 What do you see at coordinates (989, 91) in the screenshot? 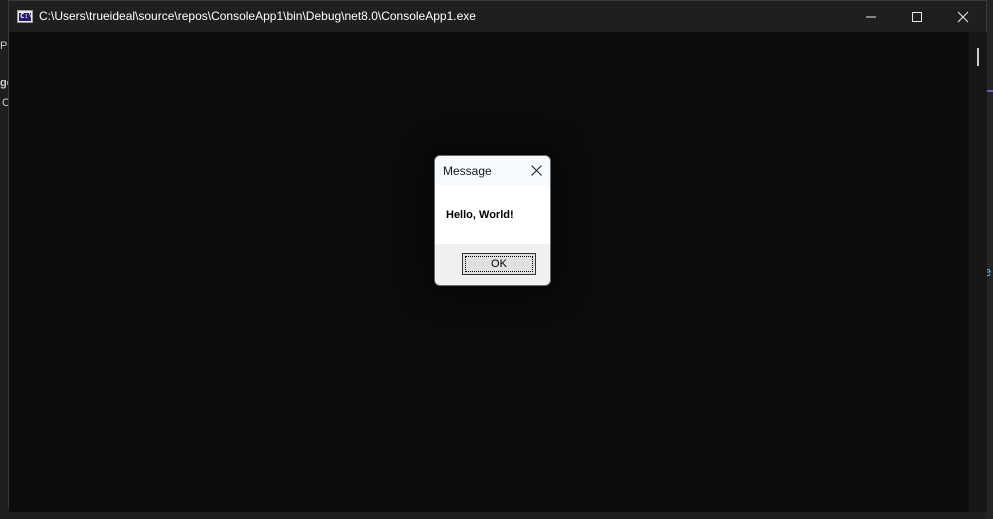
I see `background-ide-accent-line` at bounding box center [989, 91].